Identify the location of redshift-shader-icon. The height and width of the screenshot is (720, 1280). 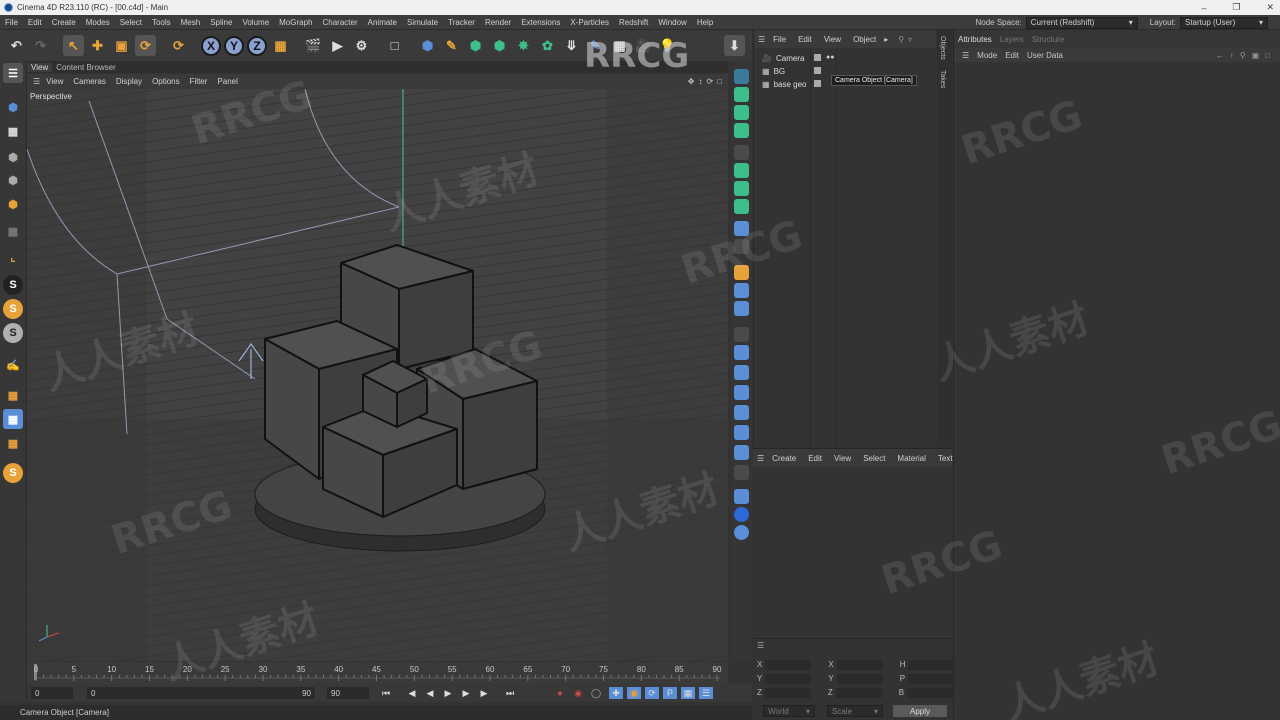
(741, 472).